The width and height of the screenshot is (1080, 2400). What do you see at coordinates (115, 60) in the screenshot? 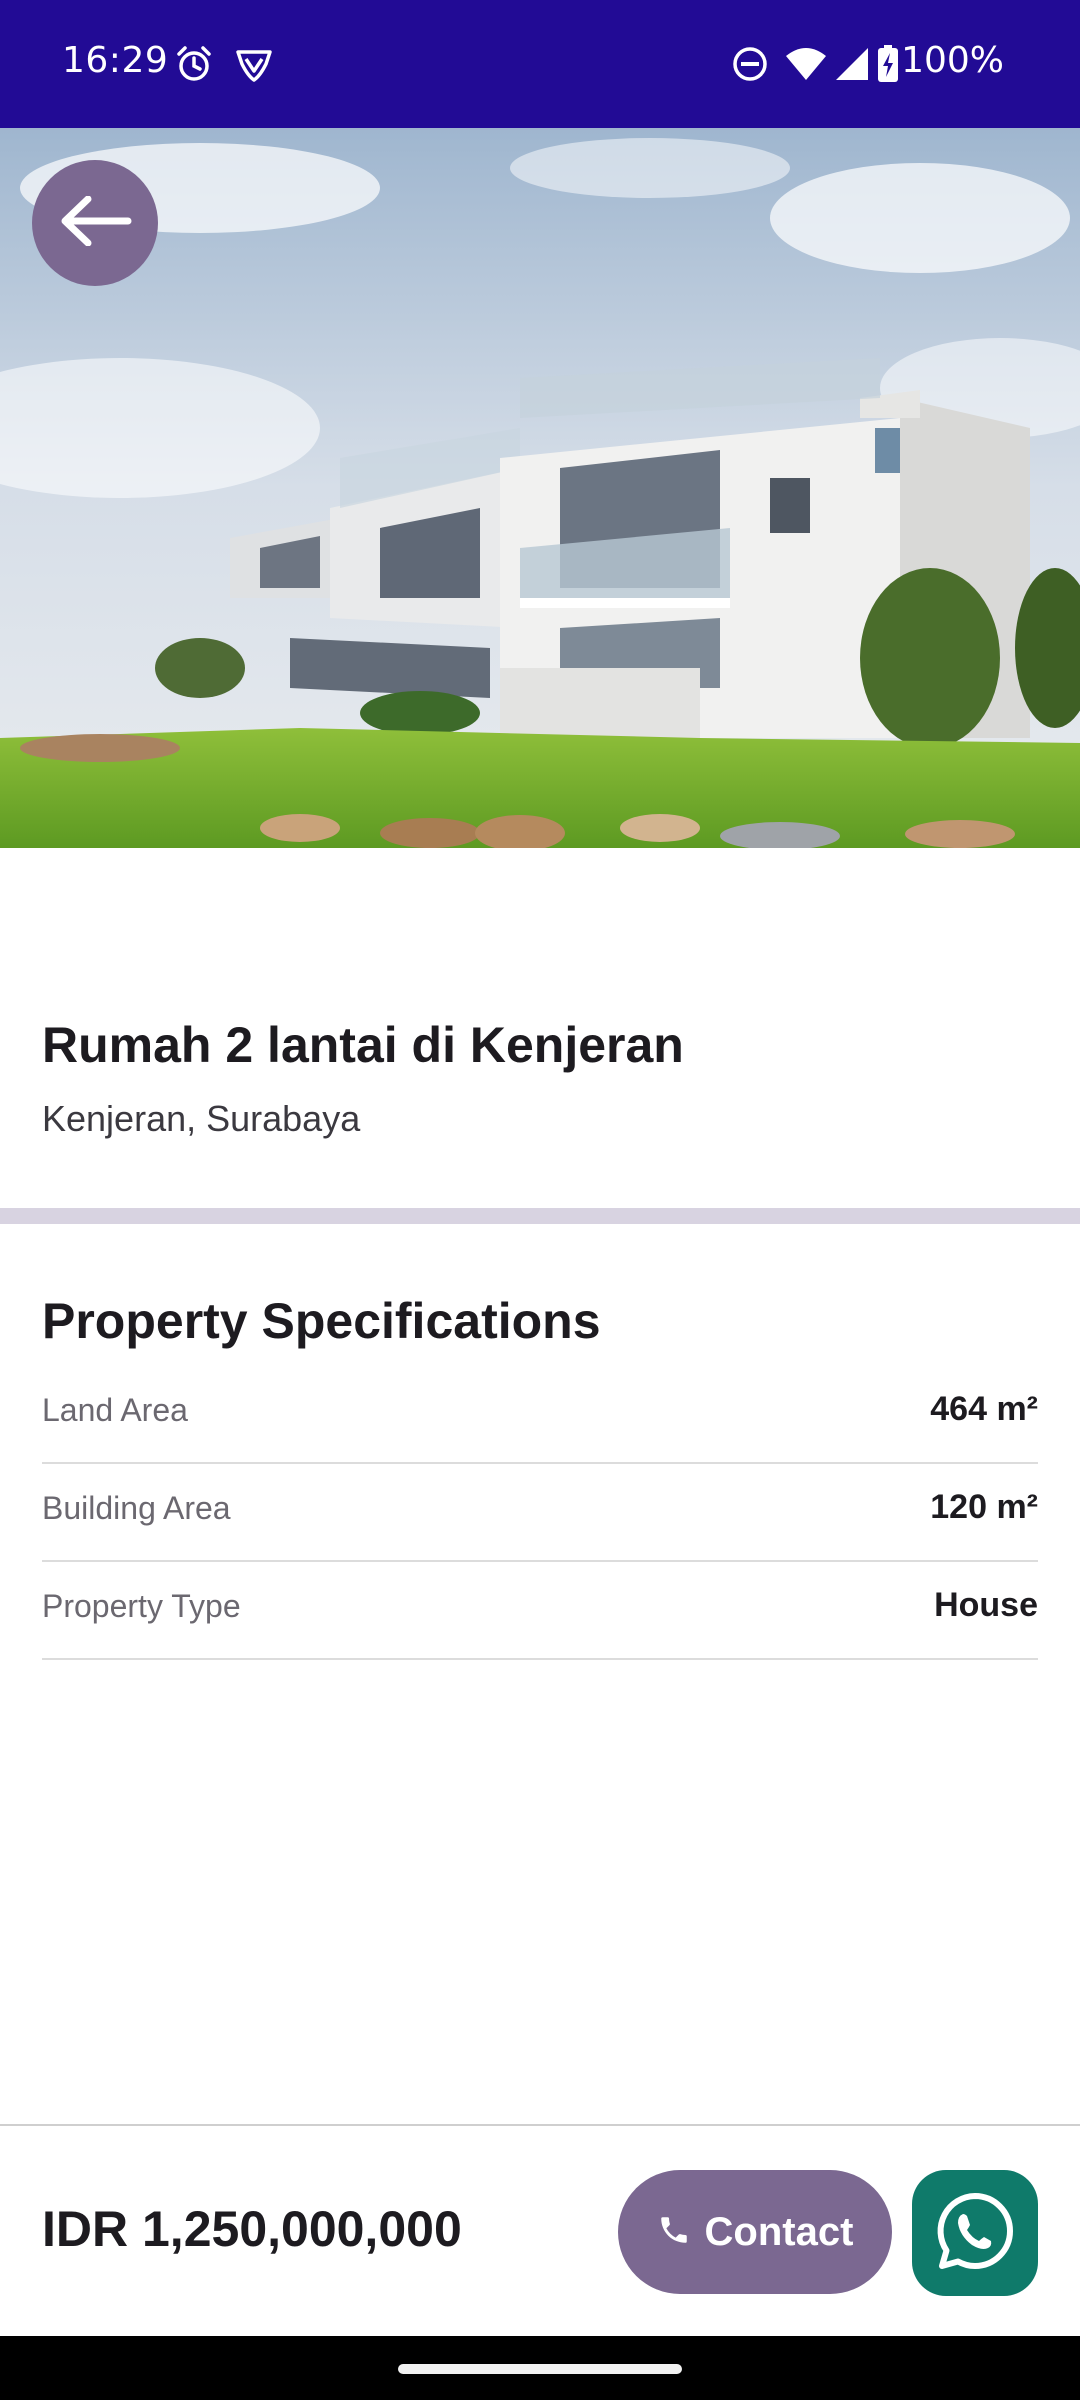
I see `status-time: 16:29` at bounding box center [115, 60].